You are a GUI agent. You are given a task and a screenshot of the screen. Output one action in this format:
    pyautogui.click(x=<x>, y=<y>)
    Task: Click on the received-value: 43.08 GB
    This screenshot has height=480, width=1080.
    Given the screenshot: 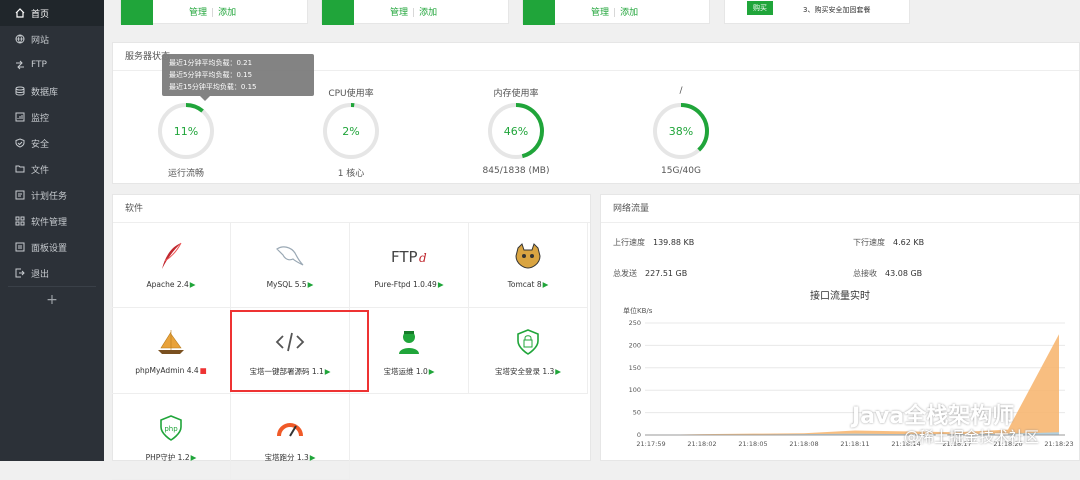 What is the action you would take?
    pyautogui.click(x=904, y=273)
    